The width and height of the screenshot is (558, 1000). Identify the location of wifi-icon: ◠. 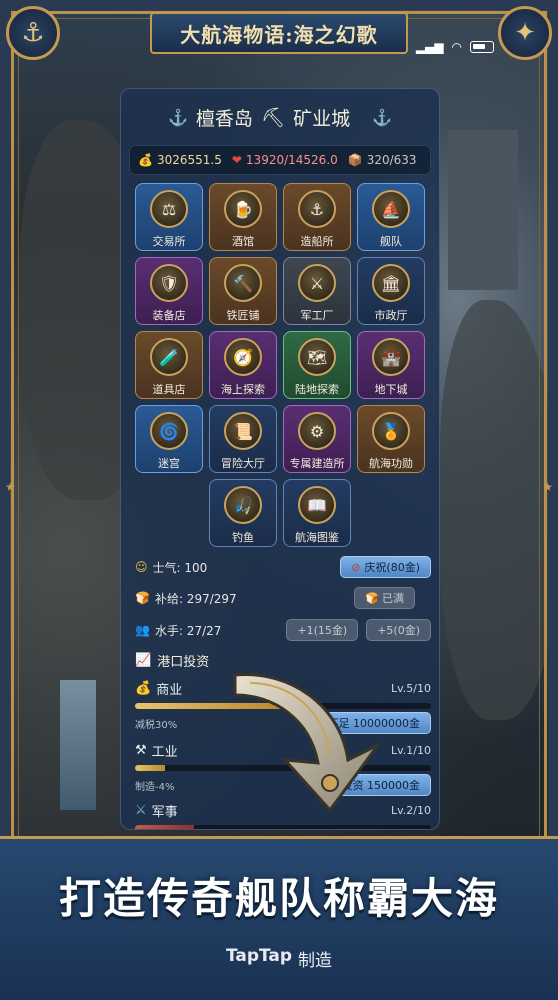
(456, 47).